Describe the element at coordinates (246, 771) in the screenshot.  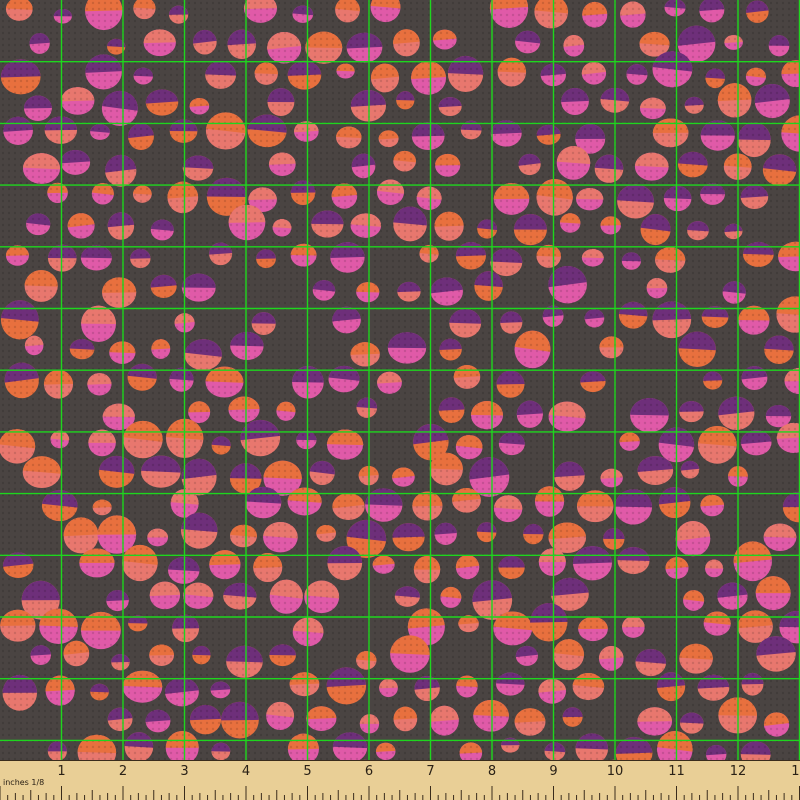
I see `ruler-number: 4` at that location.